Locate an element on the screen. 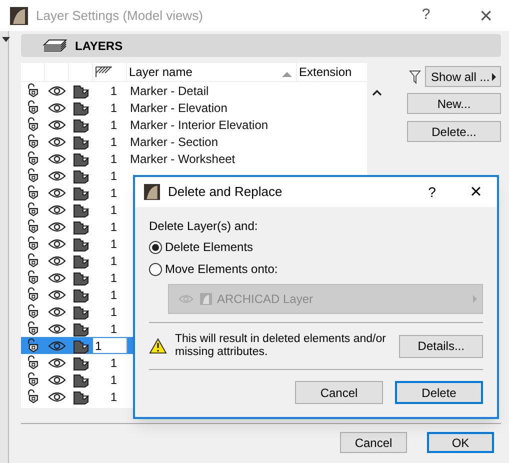 The width and height of the screenshot is (509, 463). warning-text: This will result in deleted elements and/or missing attributes. is located at coordinates (281, 346).